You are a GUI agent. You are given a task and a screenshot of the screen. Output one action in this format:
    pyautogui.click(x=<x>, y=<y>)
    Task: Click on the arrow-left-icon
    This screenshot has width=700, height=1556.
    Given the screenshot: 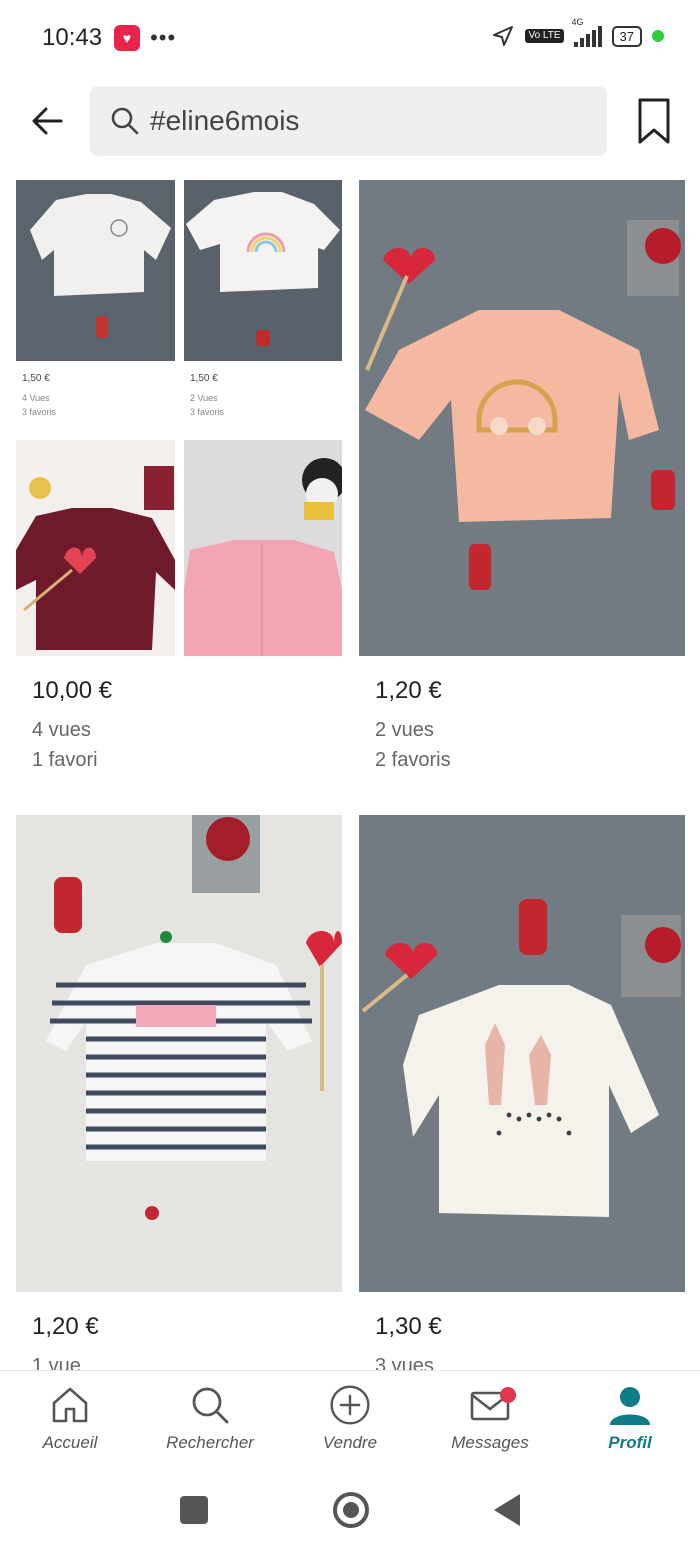 What is the action you would take?
    pyautogui.click(x=47, y=121)
    